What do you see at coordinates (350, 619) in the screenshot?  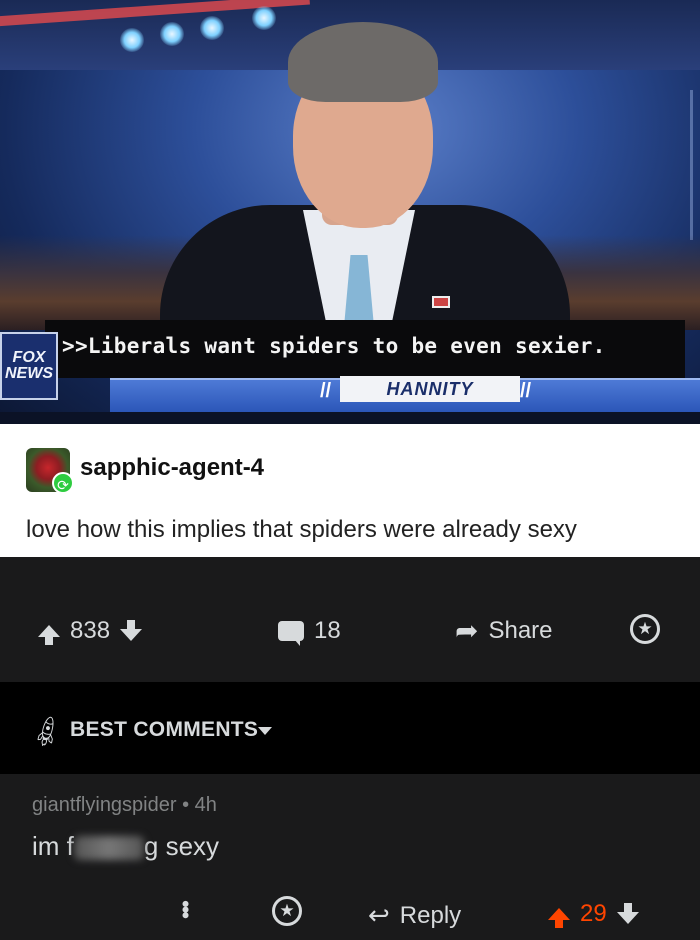 I see `post-action-bar: 838 18 ➦ Share ★` at bounding box center [350, 619].